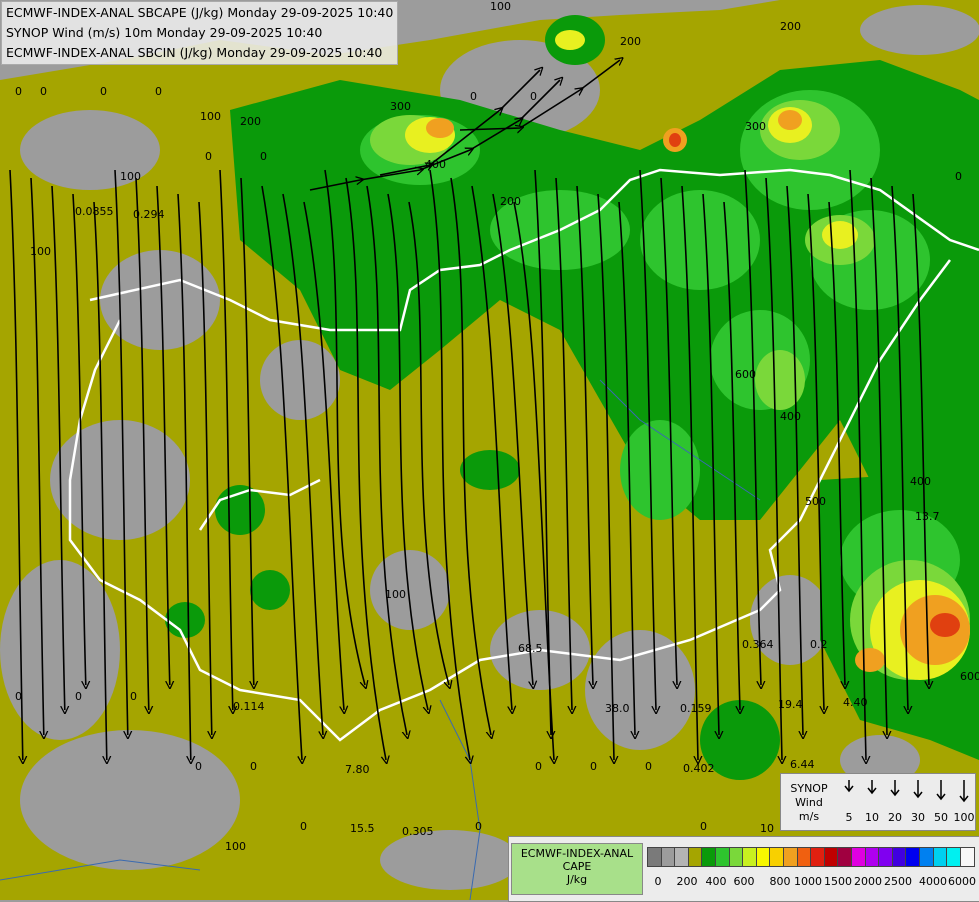 This screenshot has height=902, width=979. What do you see at coordinates (249, 706) in the screenshot?
I see `map-value-label: 0.114` at bounding box center [249, 706].